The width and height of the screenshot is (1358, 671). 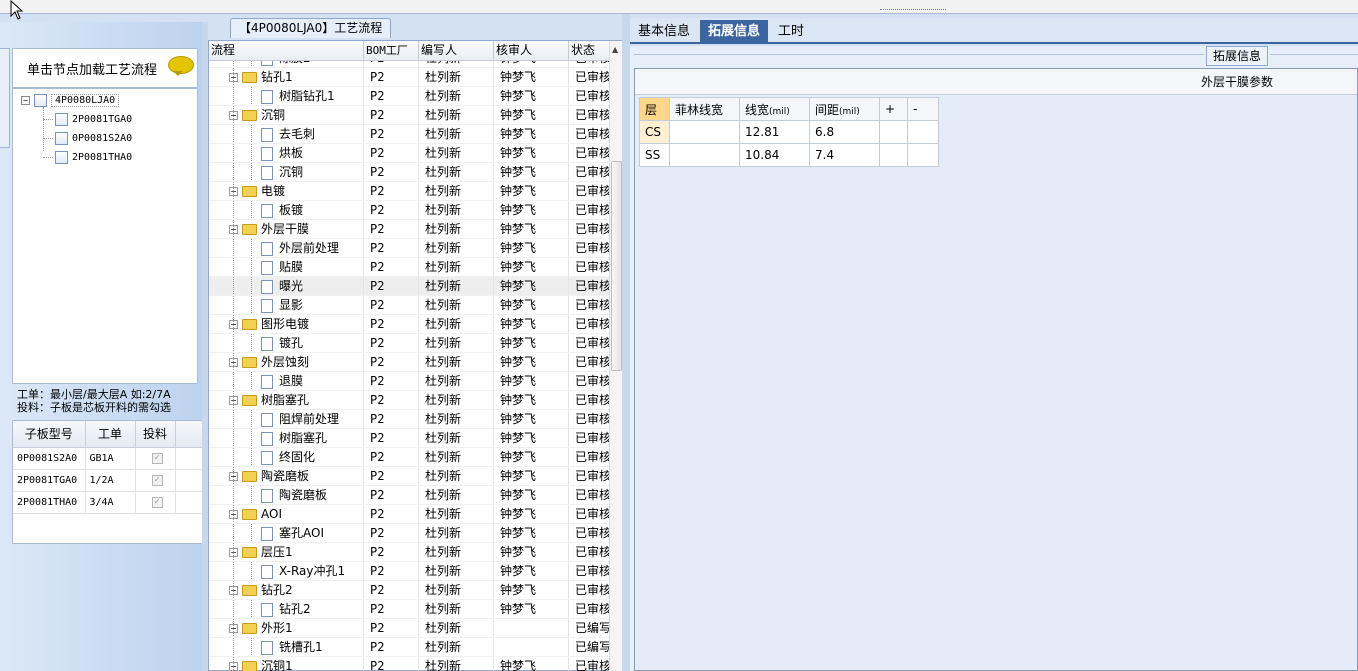 What do you see at coordinates (286, 476) in the screenshot?
I see `cell-flow: − 陶瓷磨板` at bounding box center [286, 476].